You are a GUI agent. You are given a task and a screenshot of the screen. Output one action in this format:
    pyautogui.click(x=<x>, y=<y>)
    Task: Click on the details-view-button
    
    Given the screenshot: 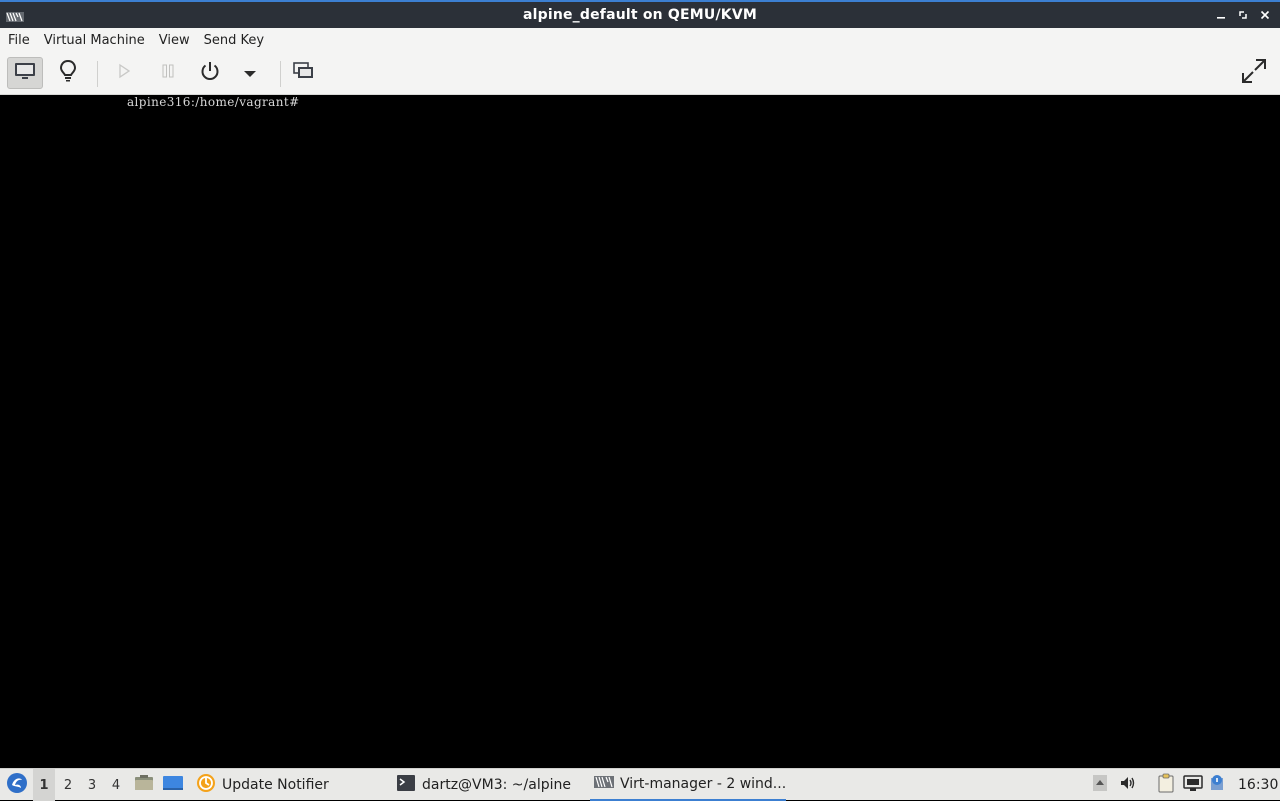 What is the action you would take?
    pyautogui.click(x=68, y=73)
    